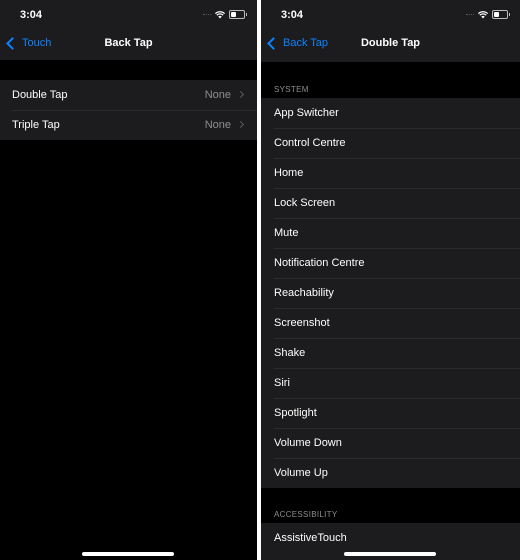  Describe the element at coordinates (390, 31) in the screenshot. I see `navigation-header: 3:04 Back Tap Double Tap` at that location.